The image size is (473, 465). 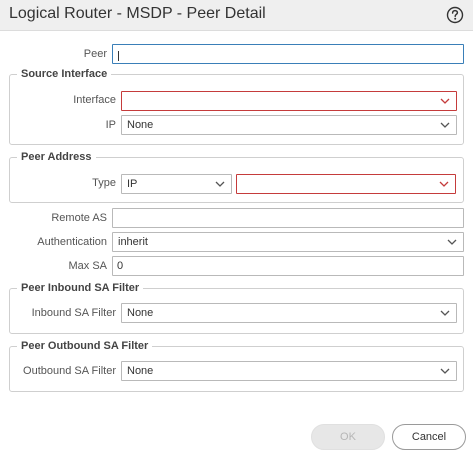 What do you see at coordinates (137, 13) in the screenshot?
I see `dialog-title: Logical Router - MSDP - Peer Detail` at bounding box center [137, 13].